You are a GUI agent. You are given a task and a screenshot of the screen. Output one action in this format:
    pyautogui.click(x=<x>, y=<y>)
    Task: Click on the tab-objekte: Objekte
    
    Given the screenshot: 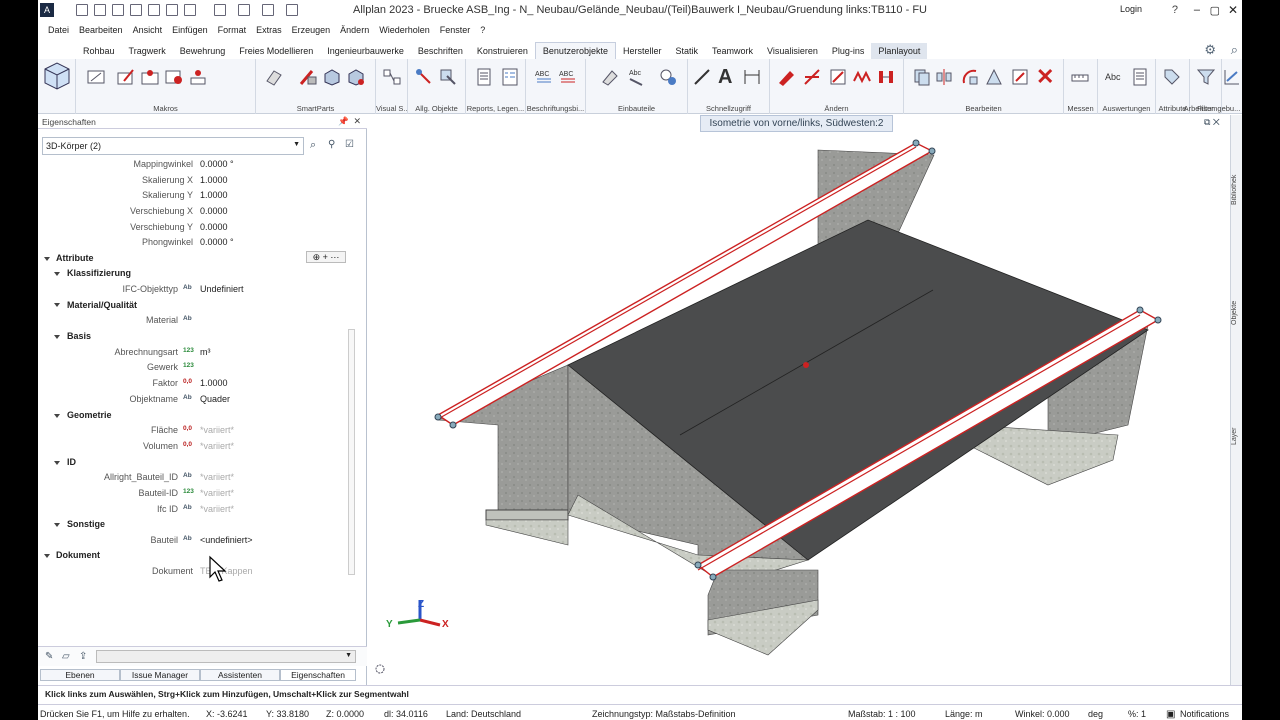 What is the action you would take?
    pyautogui.click(x=1237, y=305)
    